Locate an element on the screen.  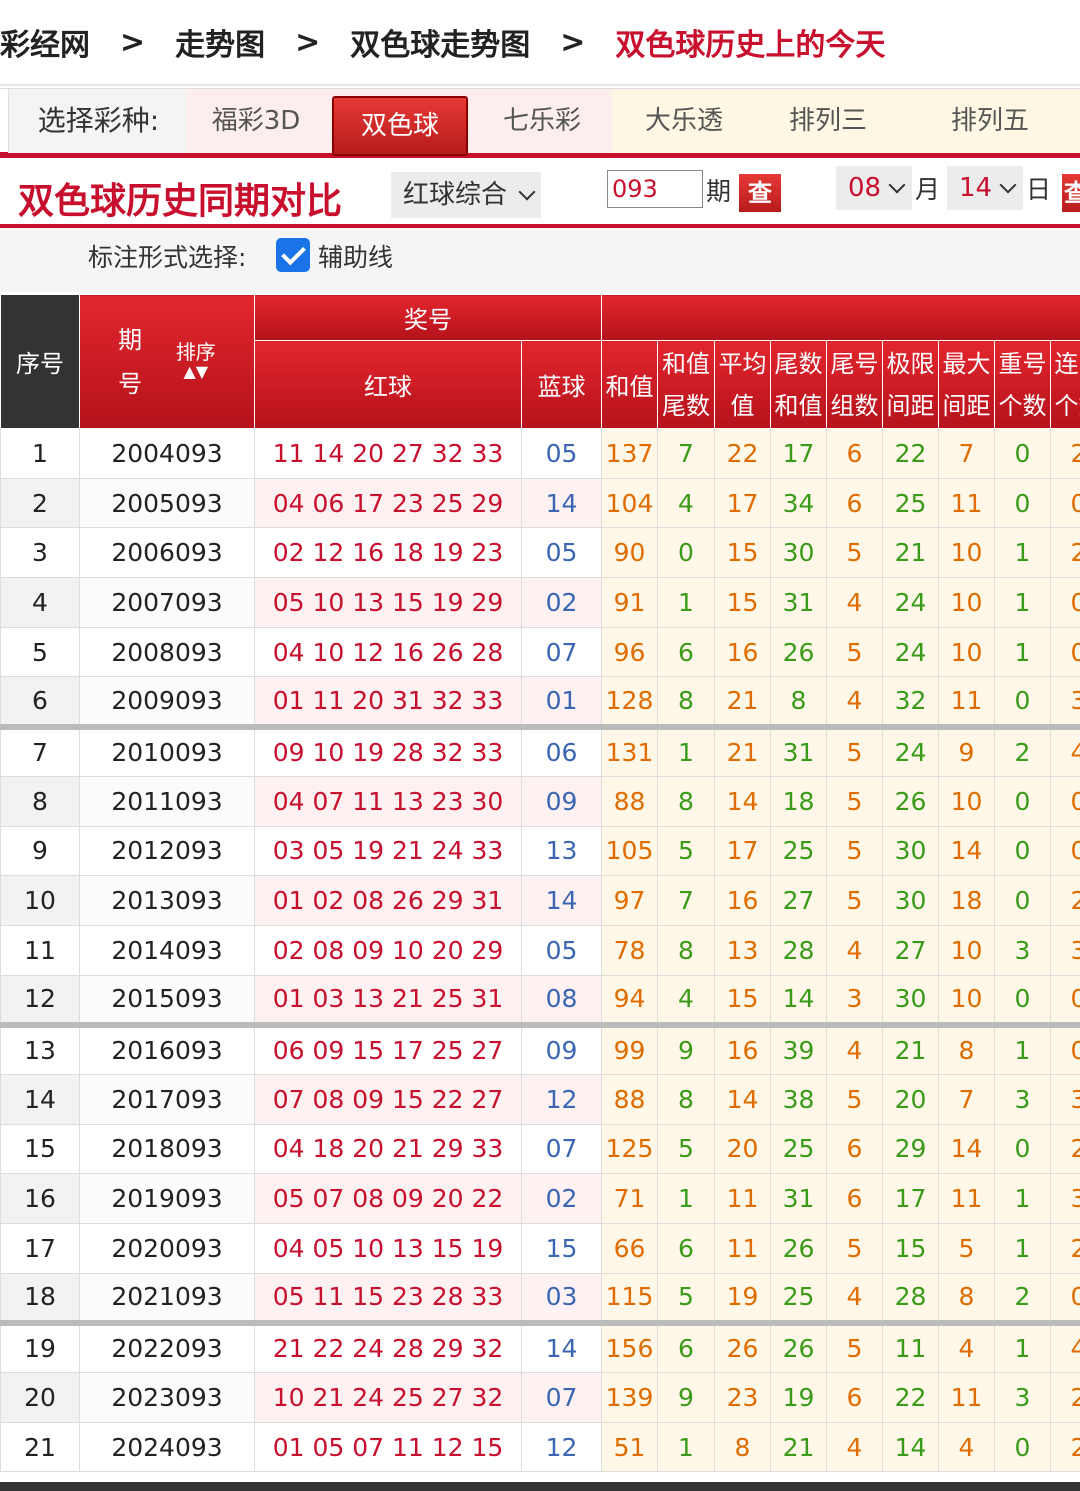
row-stat-0: 8 is located at coordinates (686, 801).